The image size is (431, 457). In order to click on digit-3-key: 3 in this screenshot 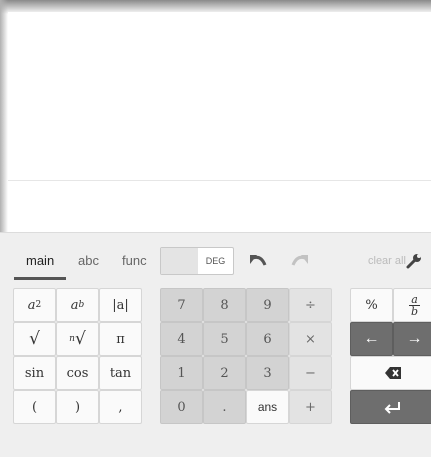, I will do `click(267, 373)`.